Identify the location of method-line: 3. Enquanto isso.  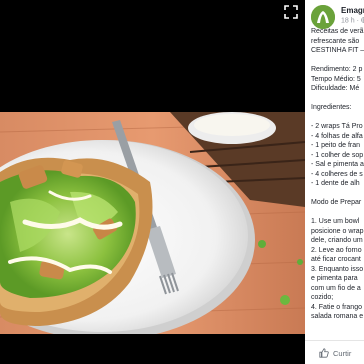
(337, 269).